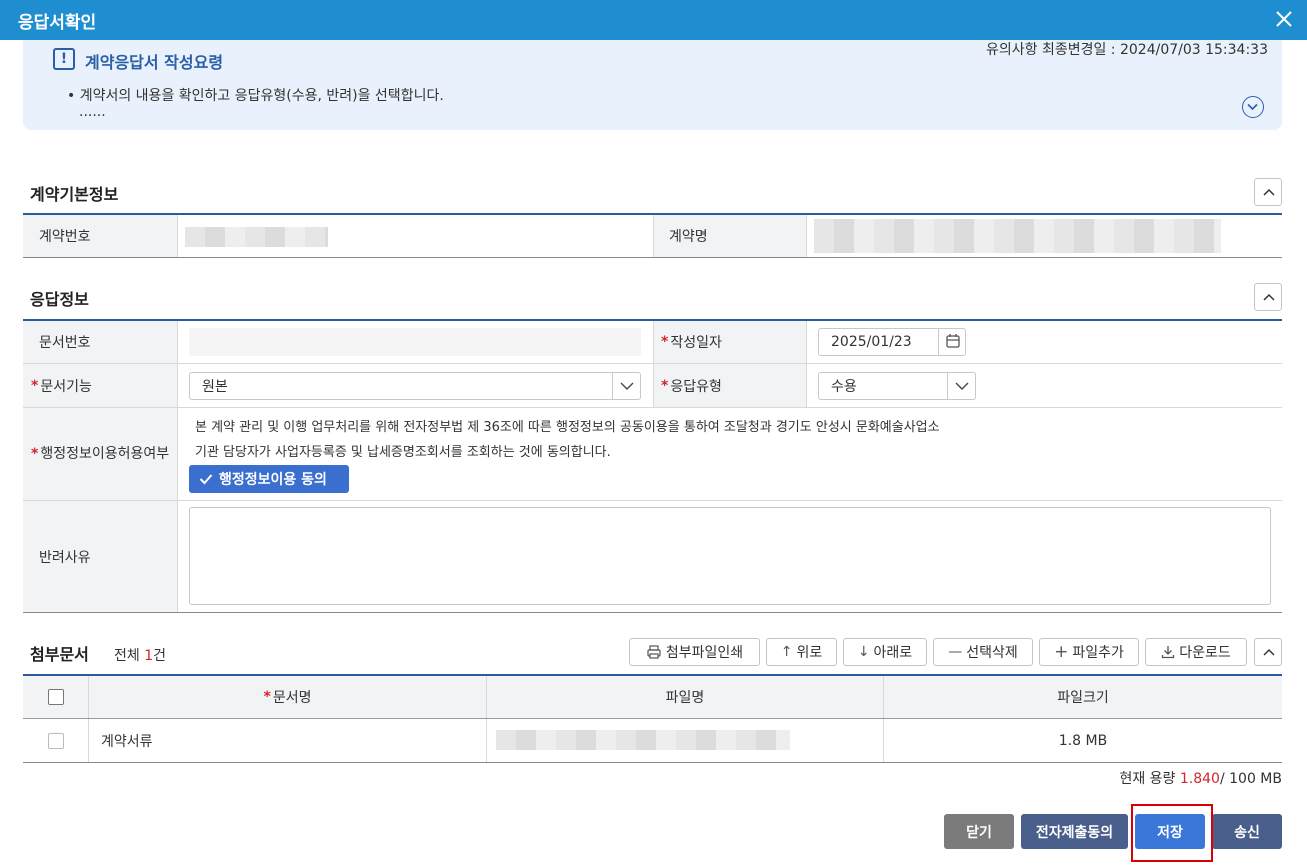  What do you see at coordinates (1205, 653) in the screenshot?
I see `download-label: 다운로드` at bounding box center [1205, 653].